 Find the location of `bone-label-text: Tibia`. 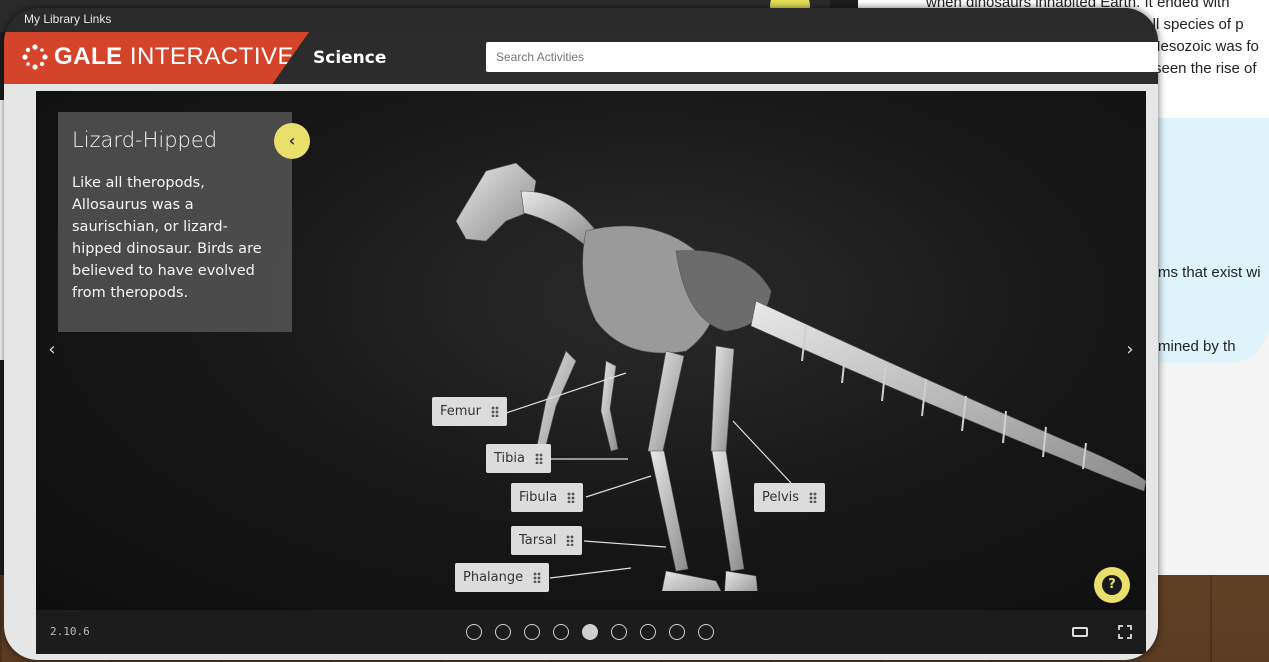

bone-label-text: Tibia is located at coordinates (509, 458).